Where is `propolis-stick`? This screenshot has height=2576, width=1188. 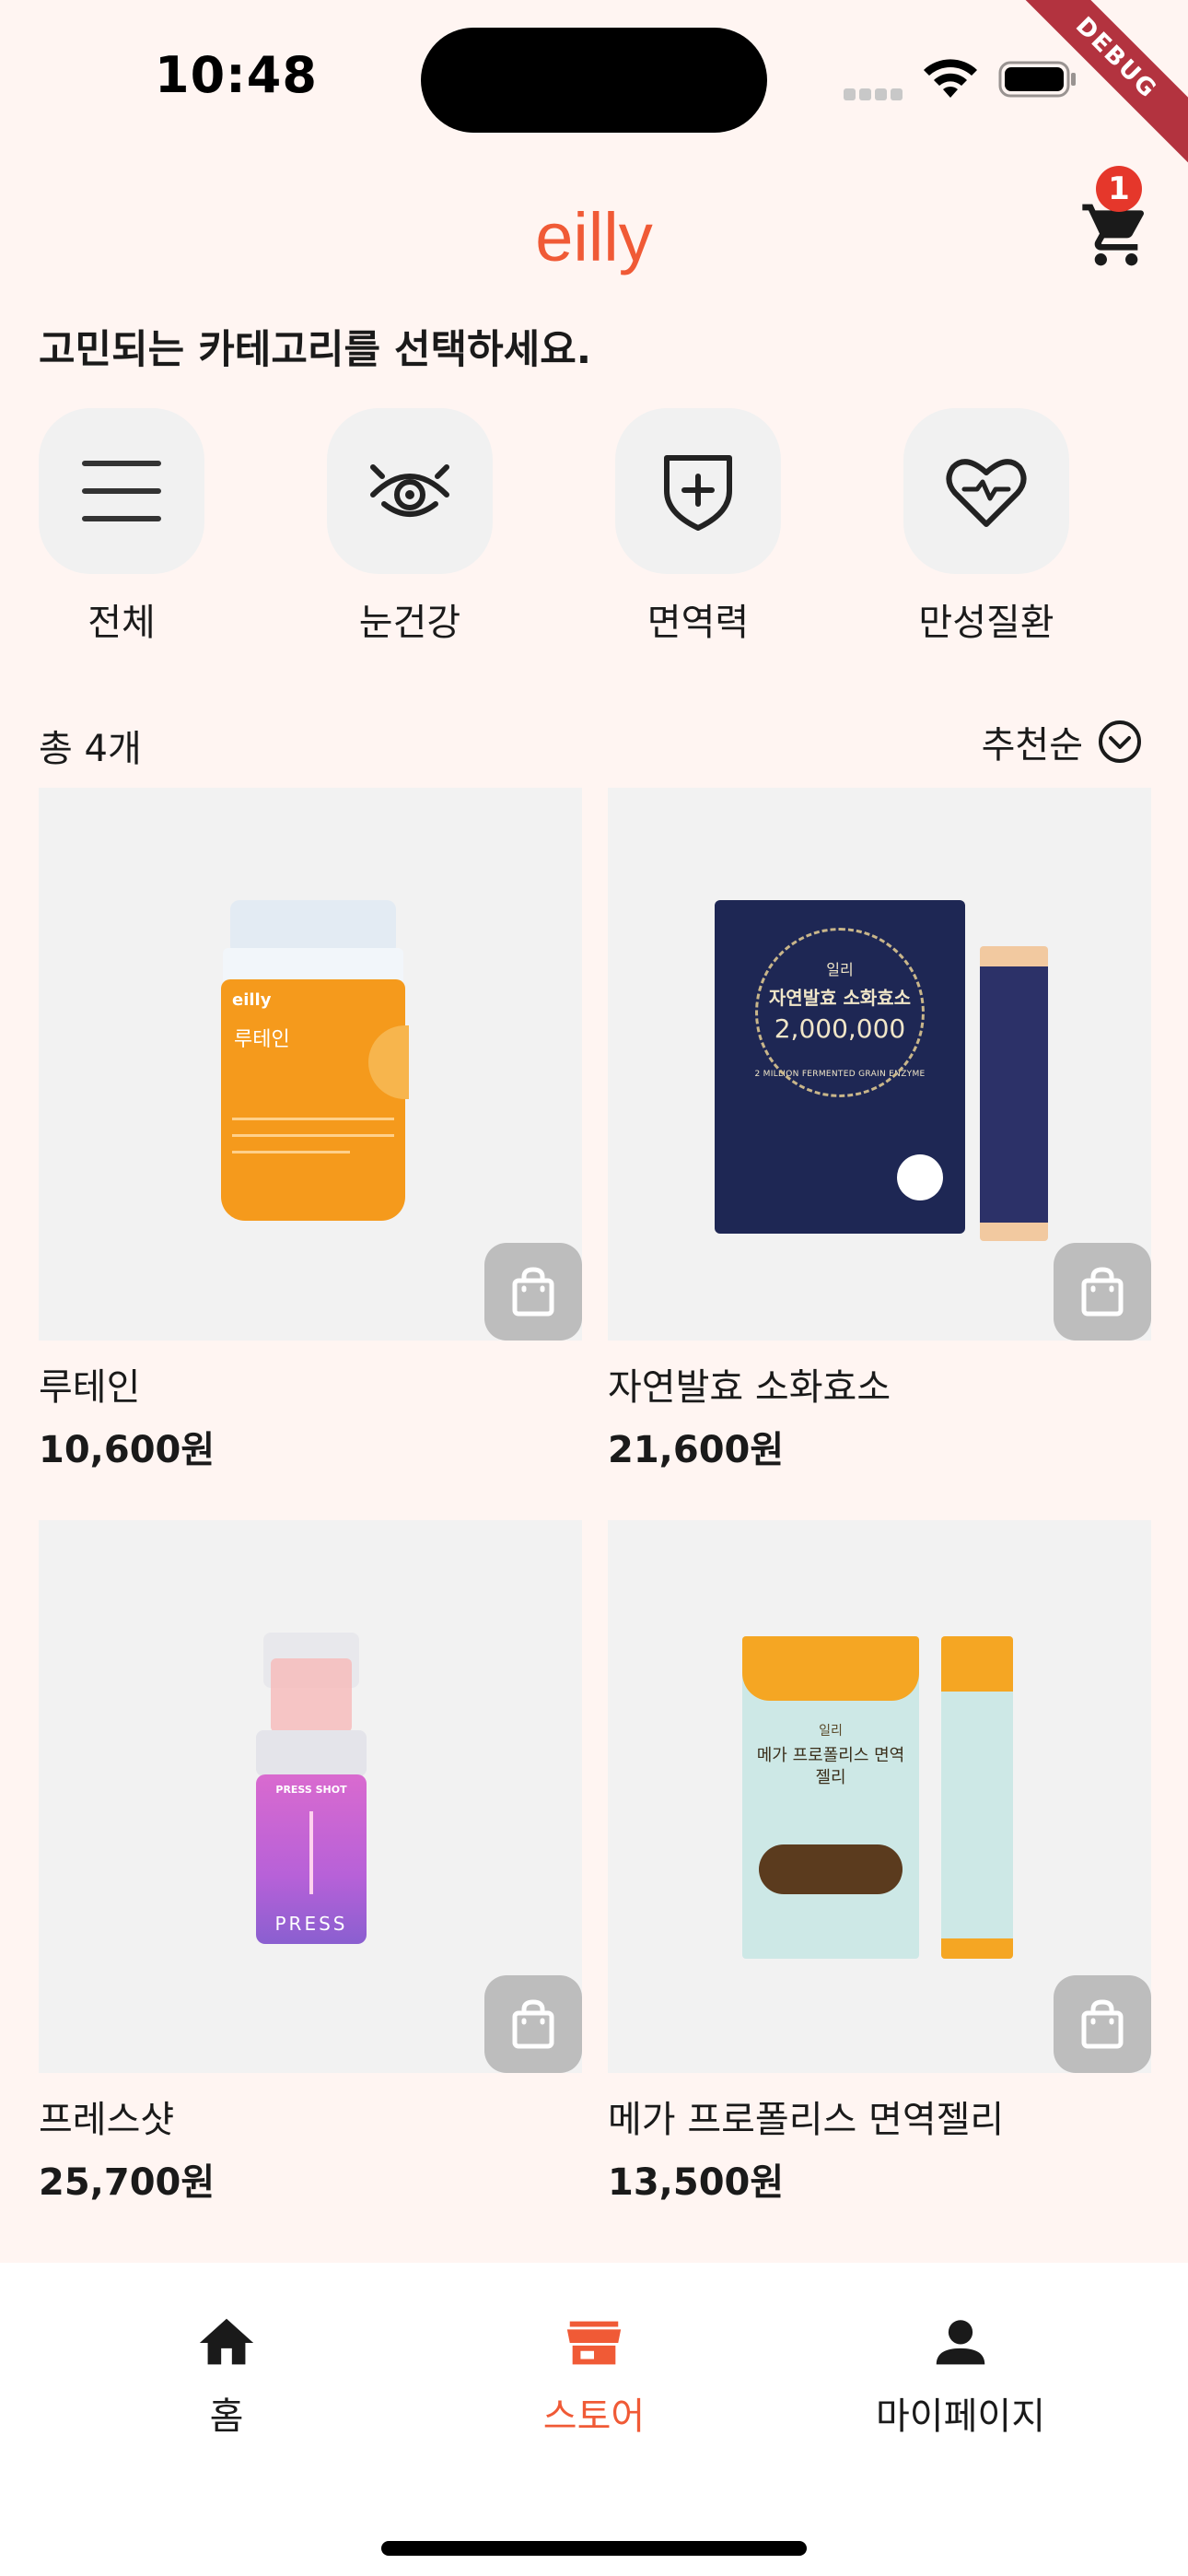
propolis-stick is located at coordinates (977, 1797).